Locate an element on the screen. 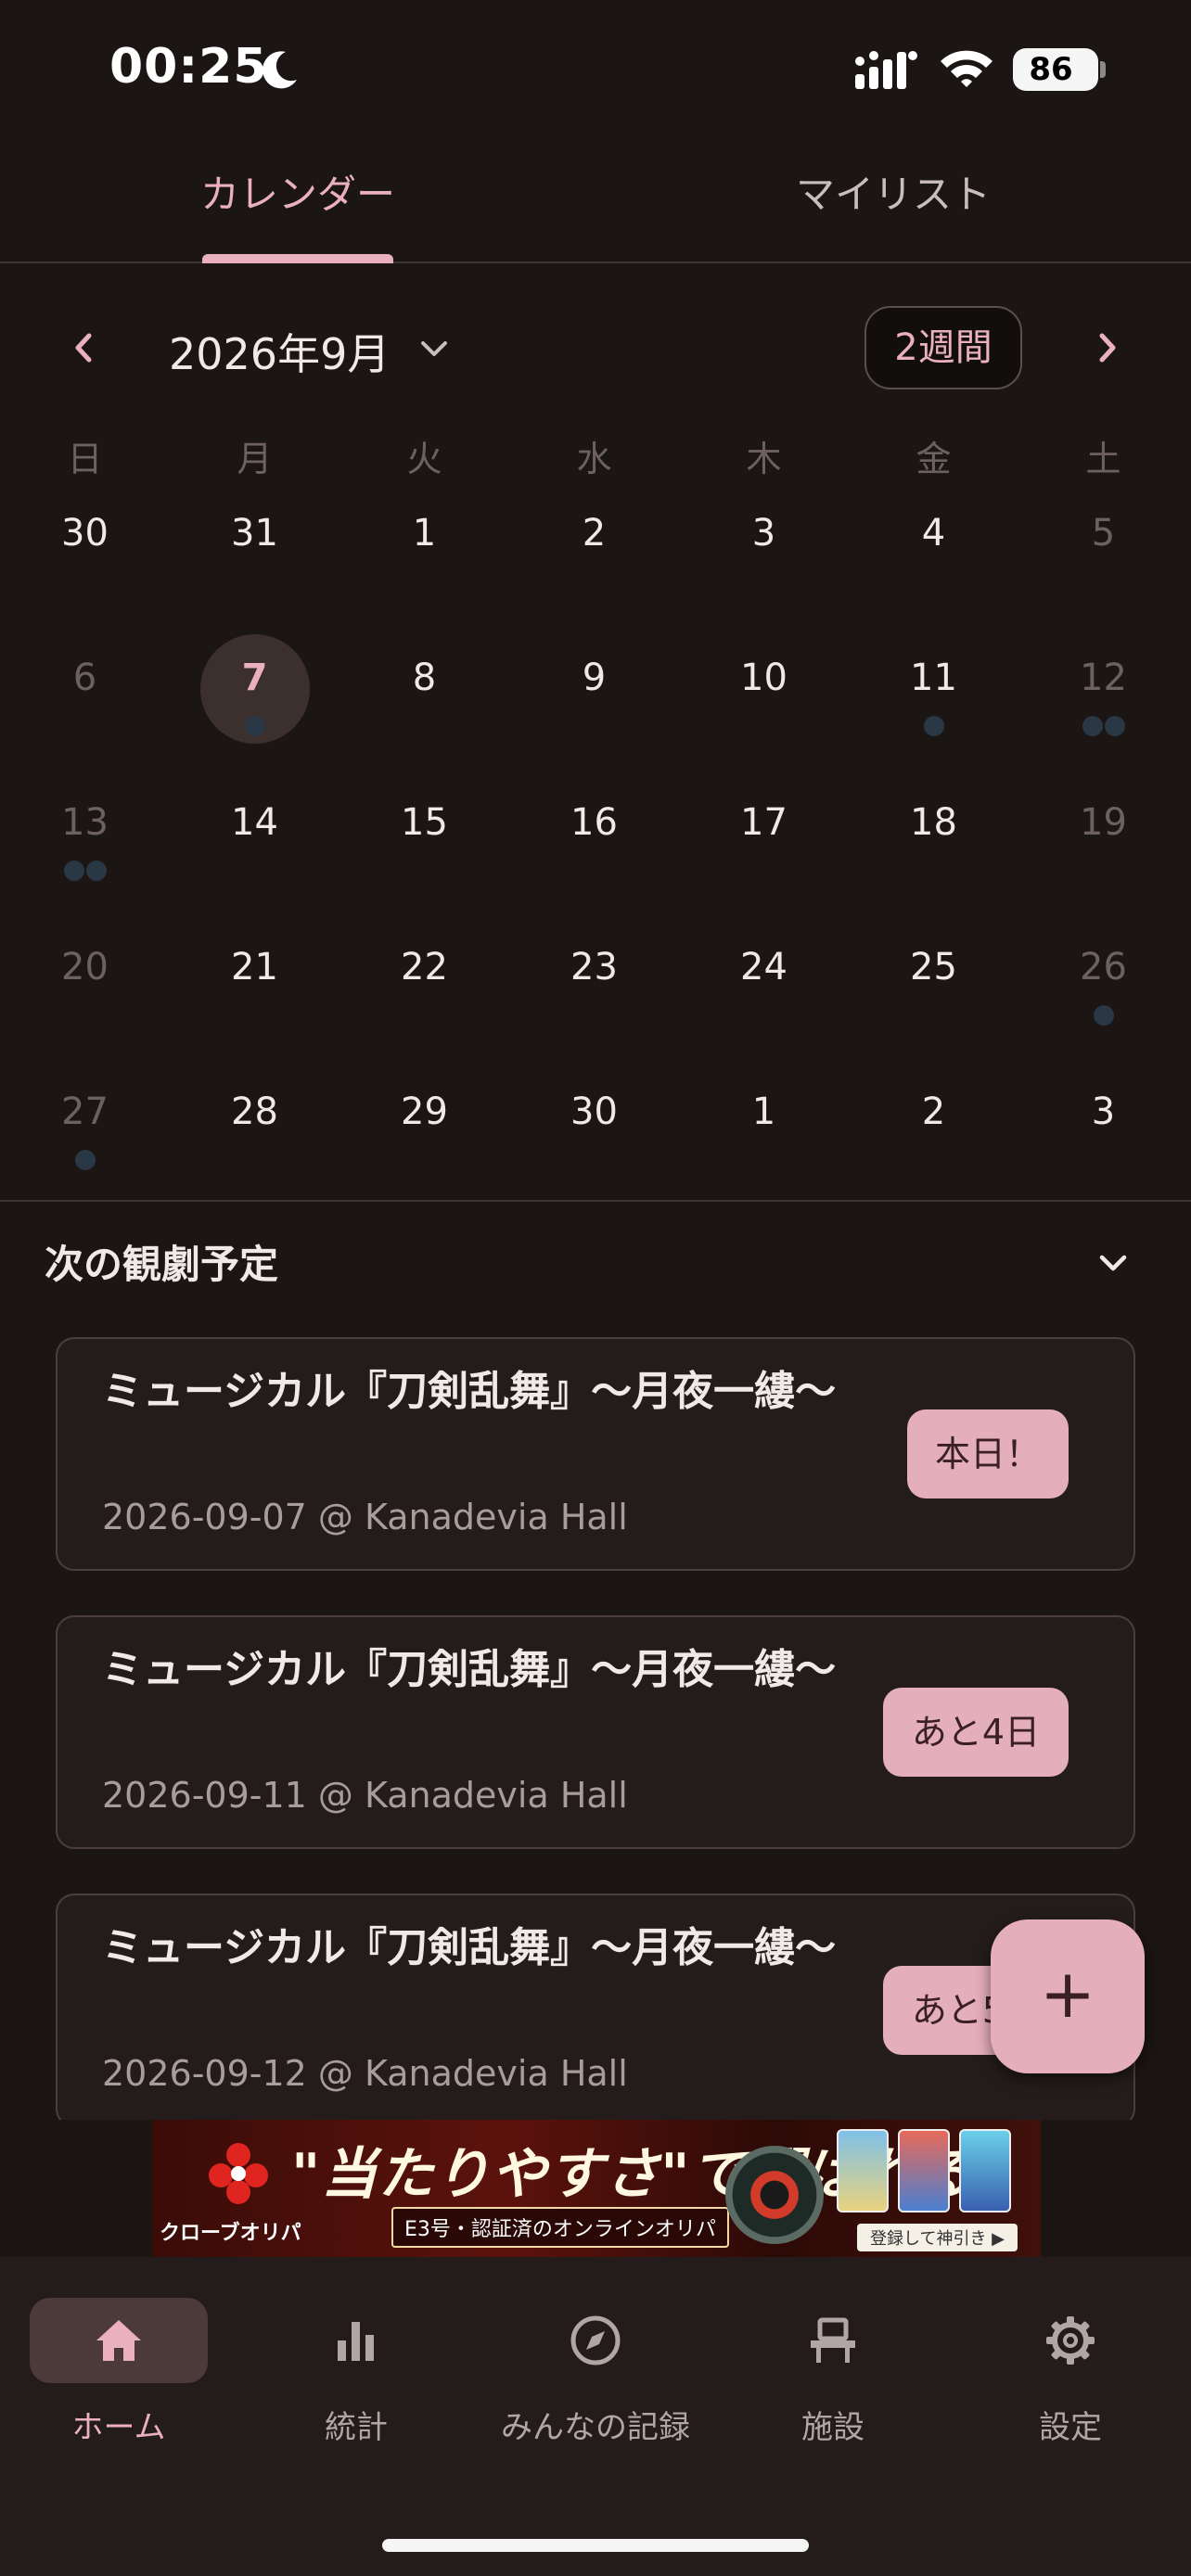 The width and height of the screenshot is (1191, 2576). day-number: 29 is located at coordinates (424, 1111).